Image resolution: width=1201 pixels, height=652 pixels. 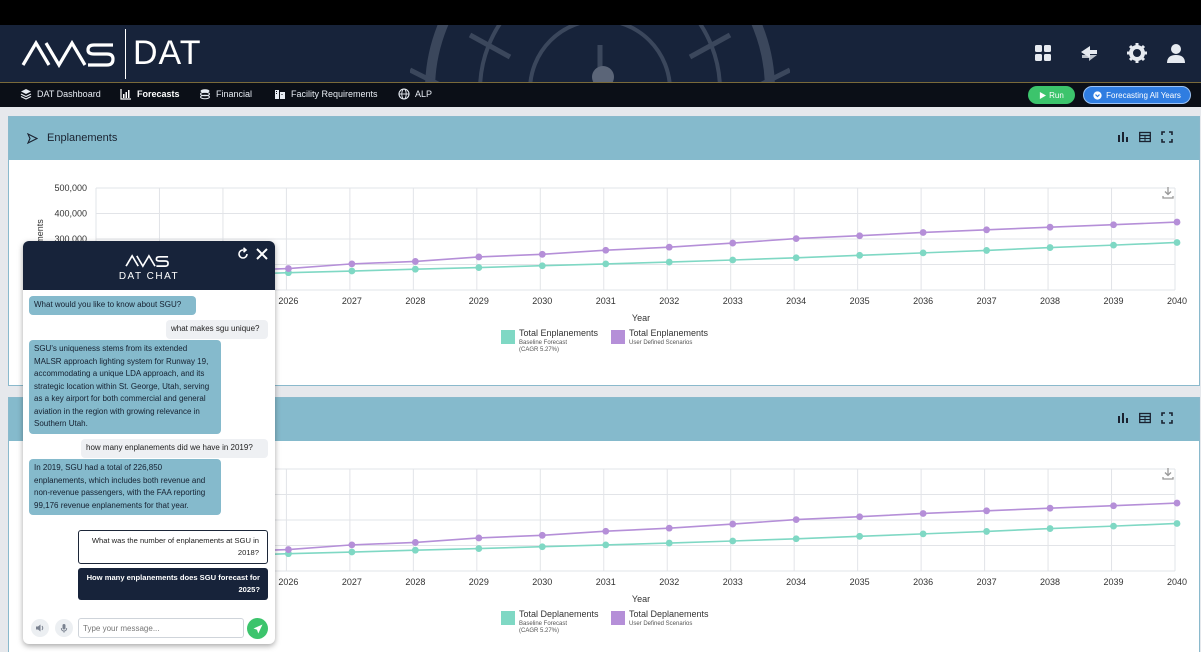 What do you see at coordinates (539, 350) in the screenshot?
I see `legend-sublabel: (CAGR 5.27%)` at bounding box center [539, 350].